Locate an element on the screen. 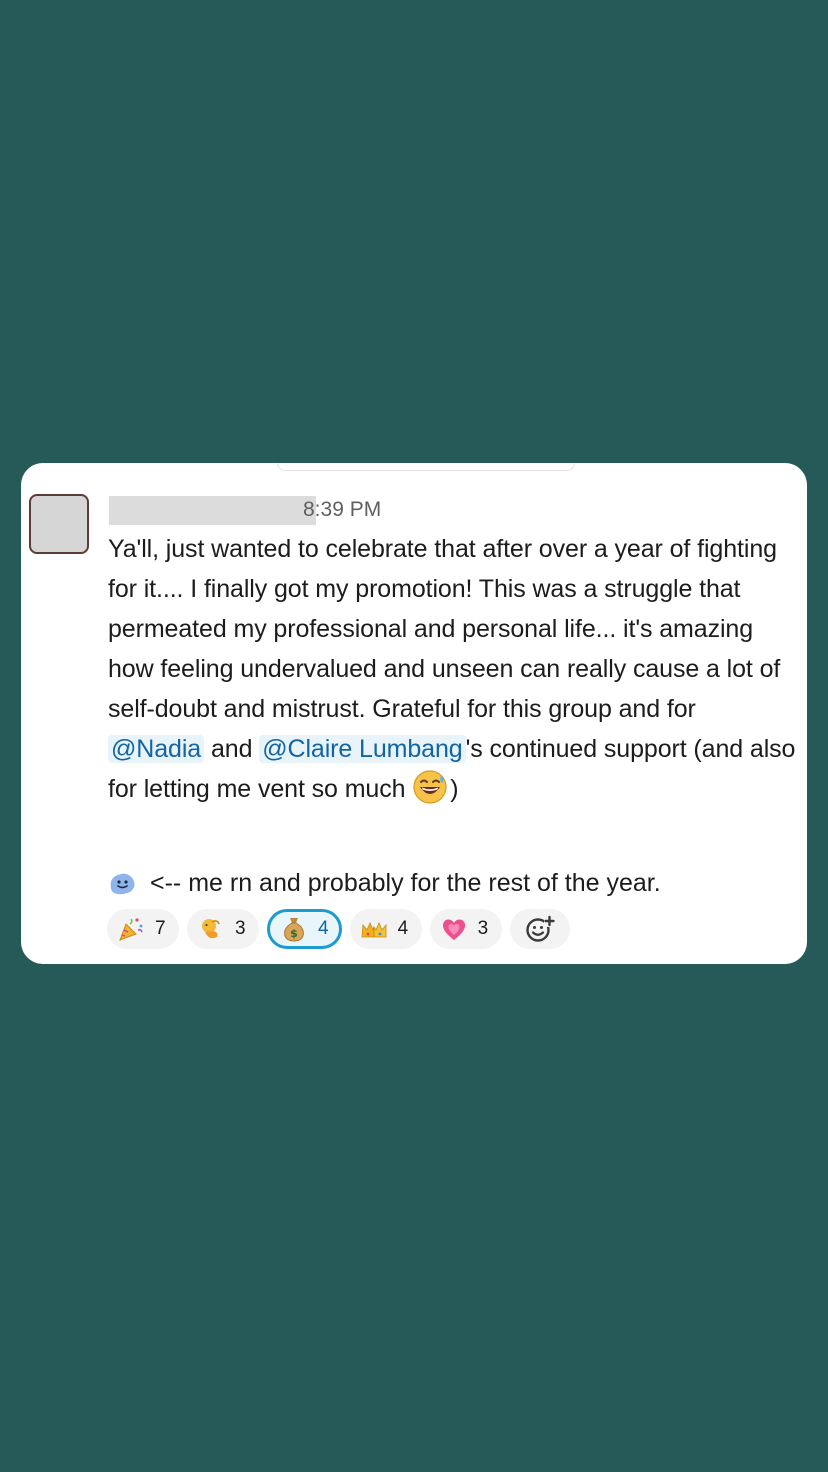 The width and height of the screenshot is (828, 1472). reaction-crowns: 4 is located at coordinates (385, 929).